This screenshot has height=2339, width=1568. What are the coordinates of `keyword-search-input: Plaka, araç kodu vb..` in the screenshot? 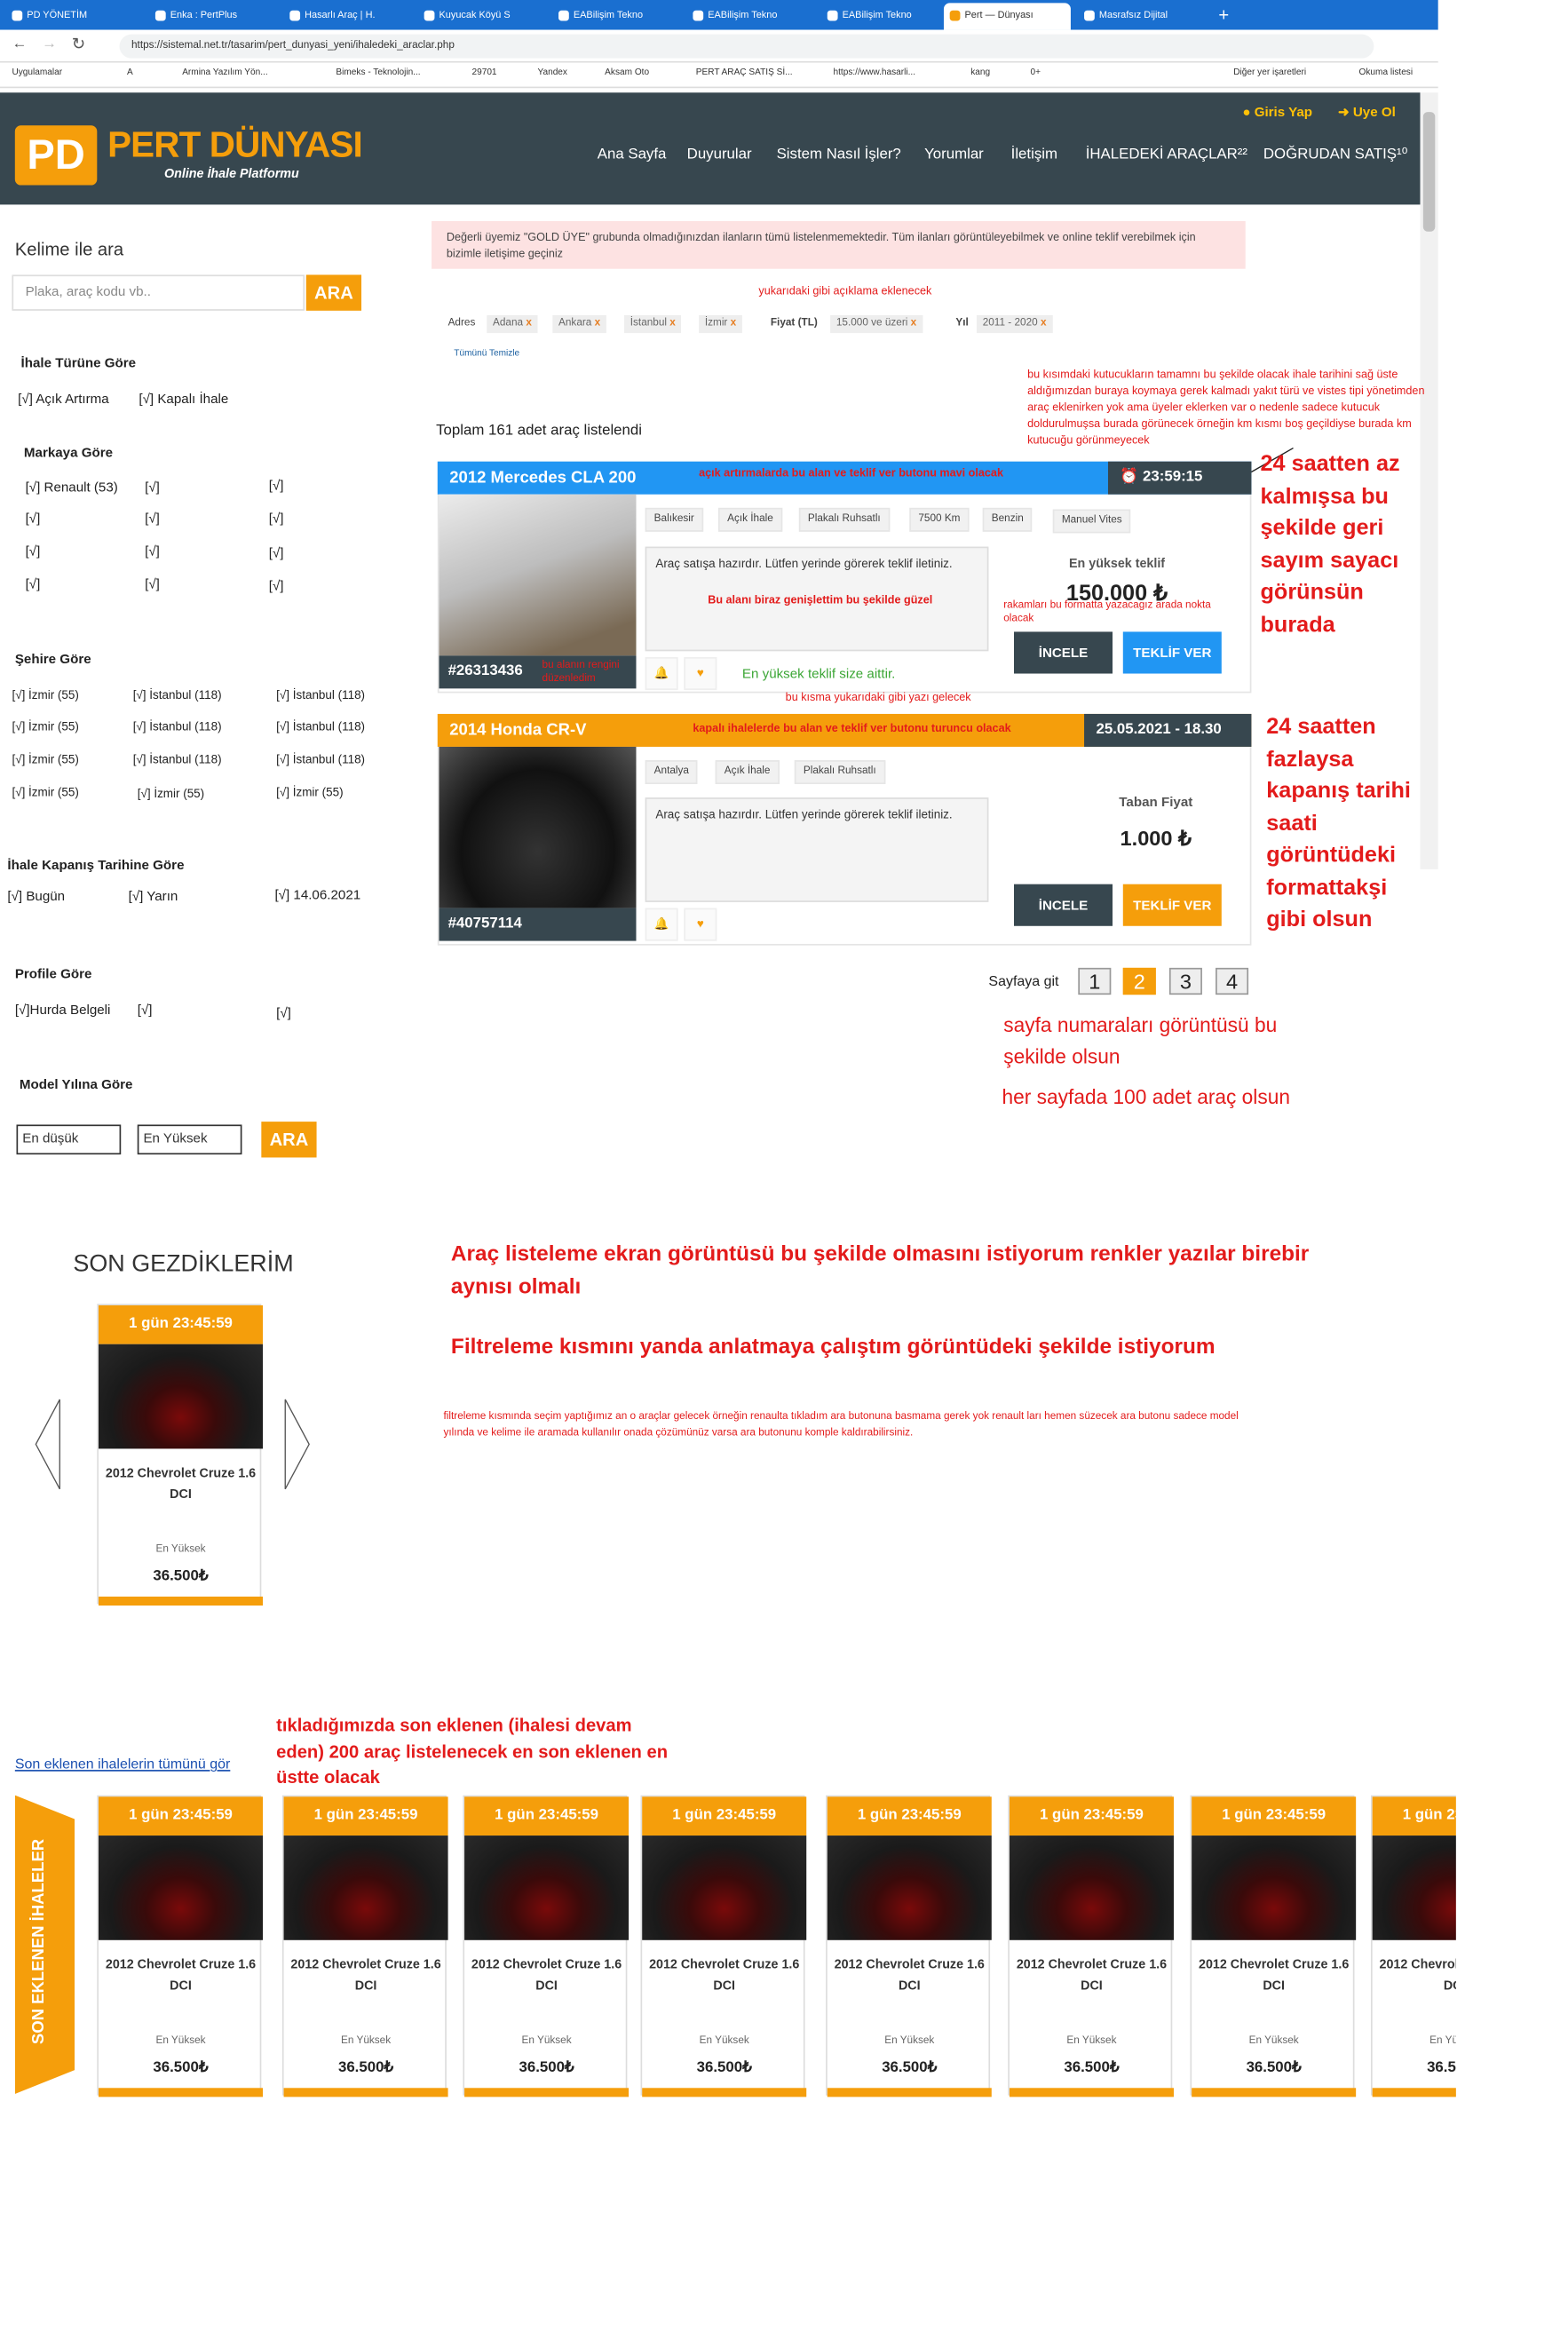 It's located at (158, 292).